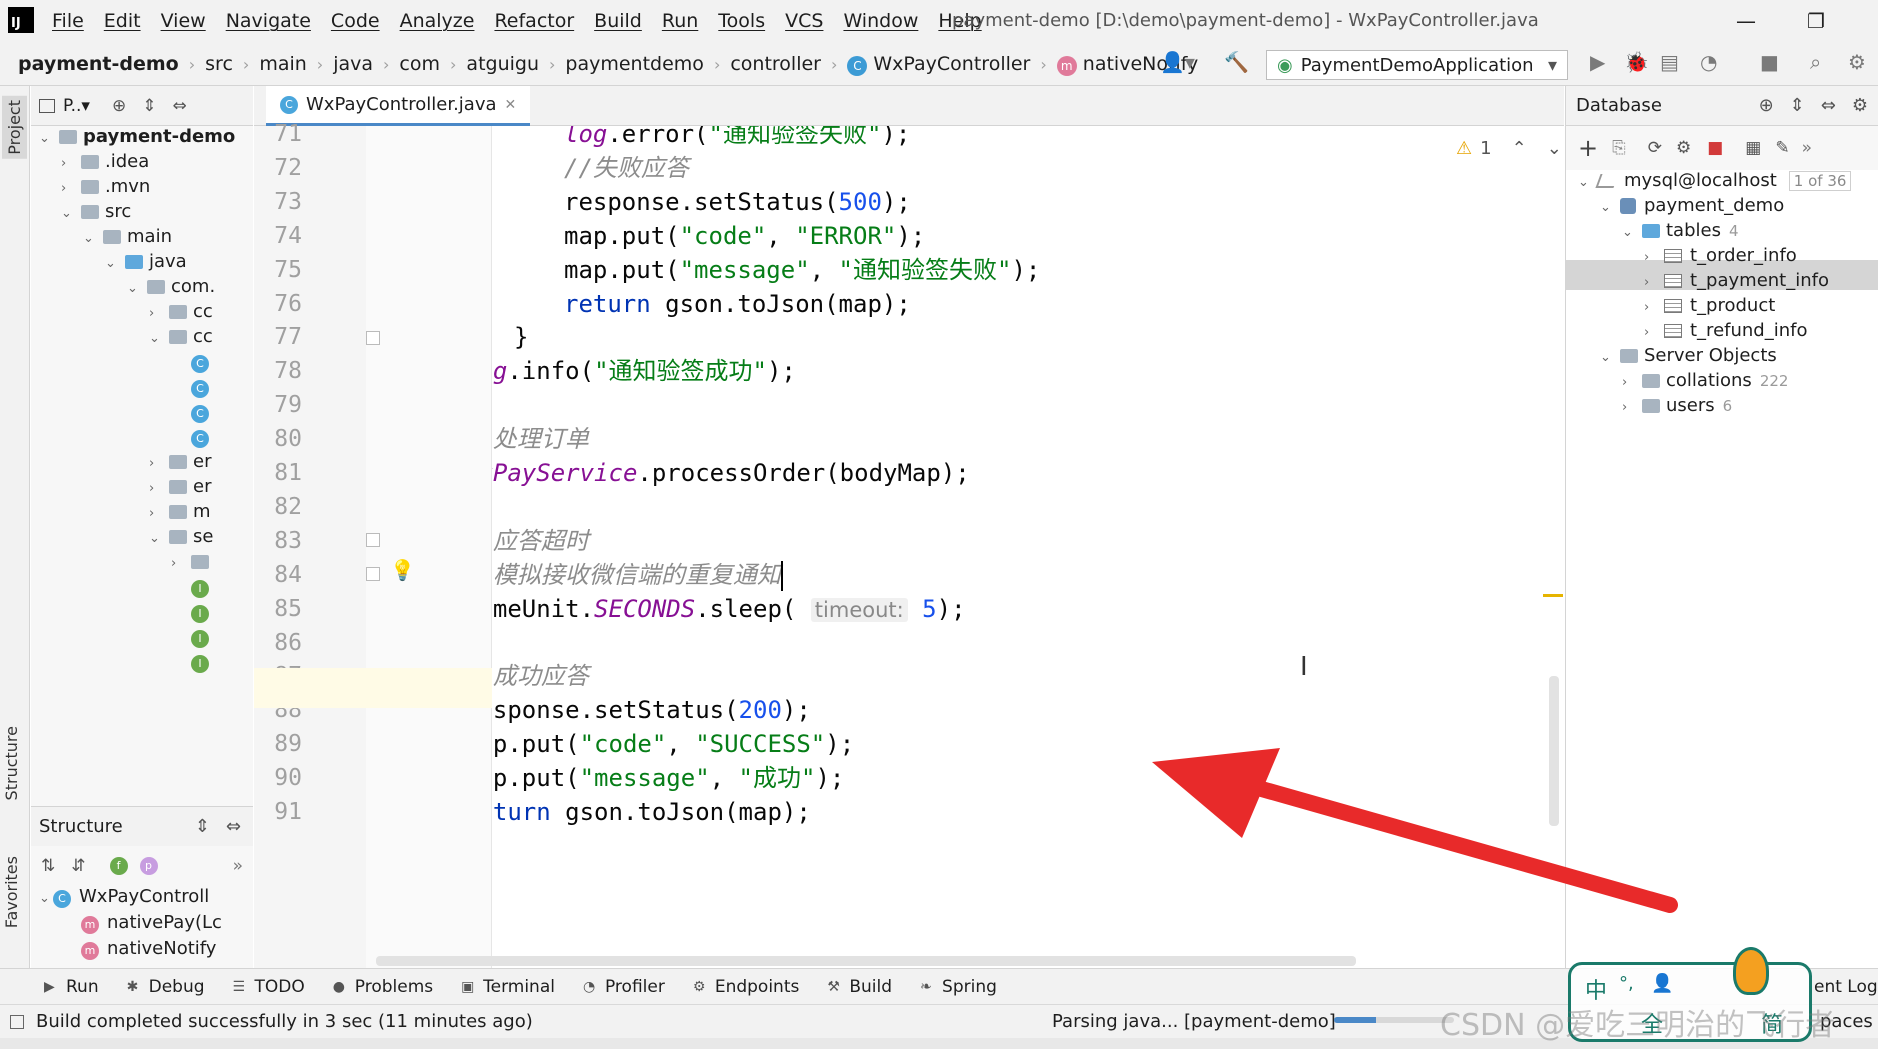 The height and width of the screenshot is (1049, 1878). Describe the element at coordinates (68, 21) in the screenshot. I see `menu-item-file: File` at that location.